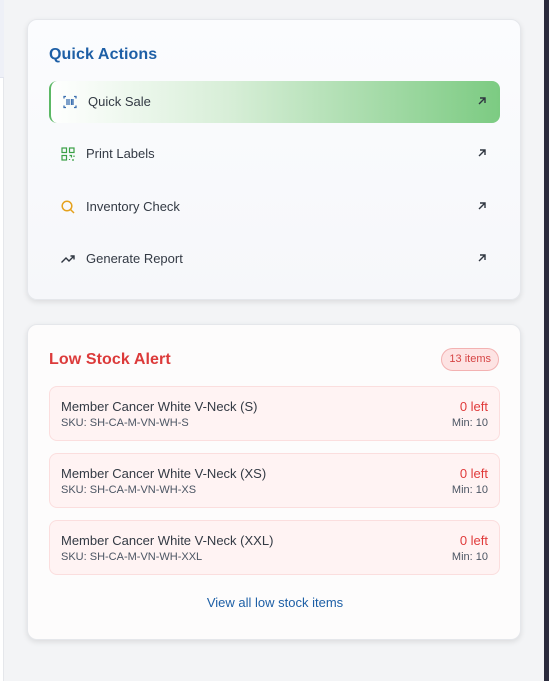 The height and width of the screenshot is (681, 549). I want to click on quick-actions-title: Quick Actions, so click(103, 54).